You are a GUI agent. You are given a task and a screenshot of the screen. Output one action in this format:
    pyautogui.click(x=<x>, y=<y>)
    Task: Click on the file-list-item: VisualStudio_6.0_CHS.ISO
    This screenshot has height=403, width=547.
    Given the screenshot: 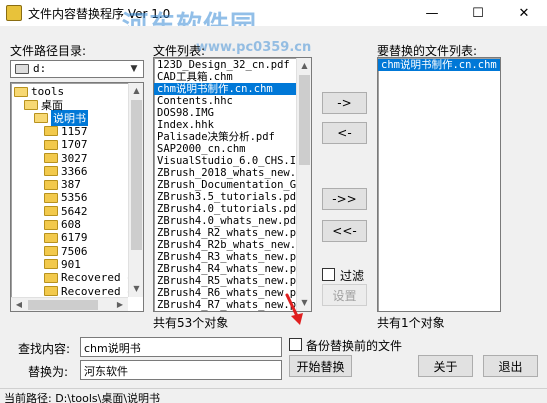 What is the action you would take?
    pyautogui.click(x=225, y=161)
    